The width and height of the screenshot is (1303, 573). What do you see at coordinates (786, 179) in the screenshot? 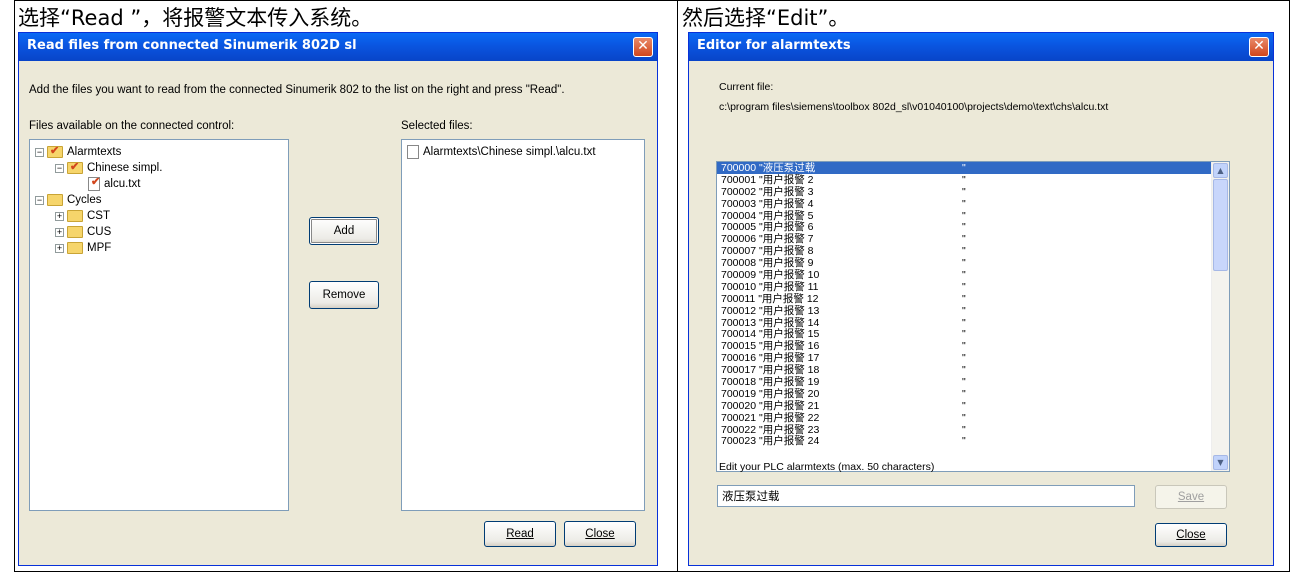
I see `alarm-text: "用户报警 2` at bounding box center [786, 179].